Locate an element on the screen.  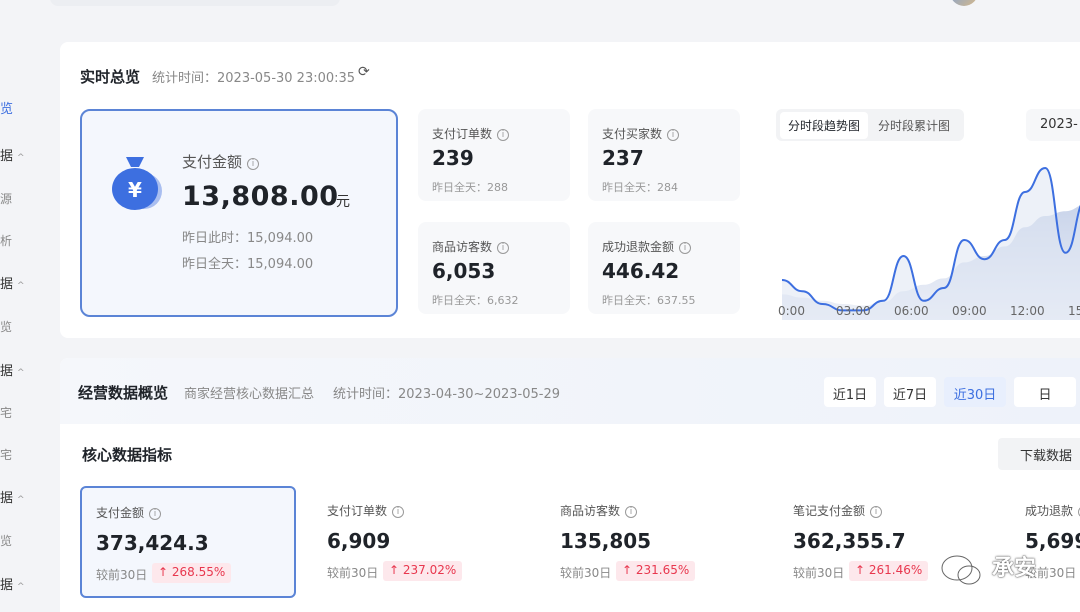
kpi-value: 135,805 is located at coordinates (606, 541).